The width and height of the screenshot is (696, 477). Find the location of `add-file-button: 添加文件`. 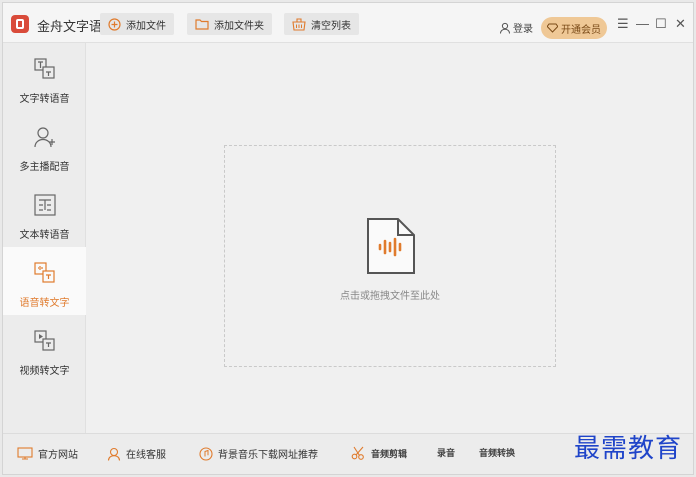

add-file-button: 添加文件 is located at coordinates (137, 24).